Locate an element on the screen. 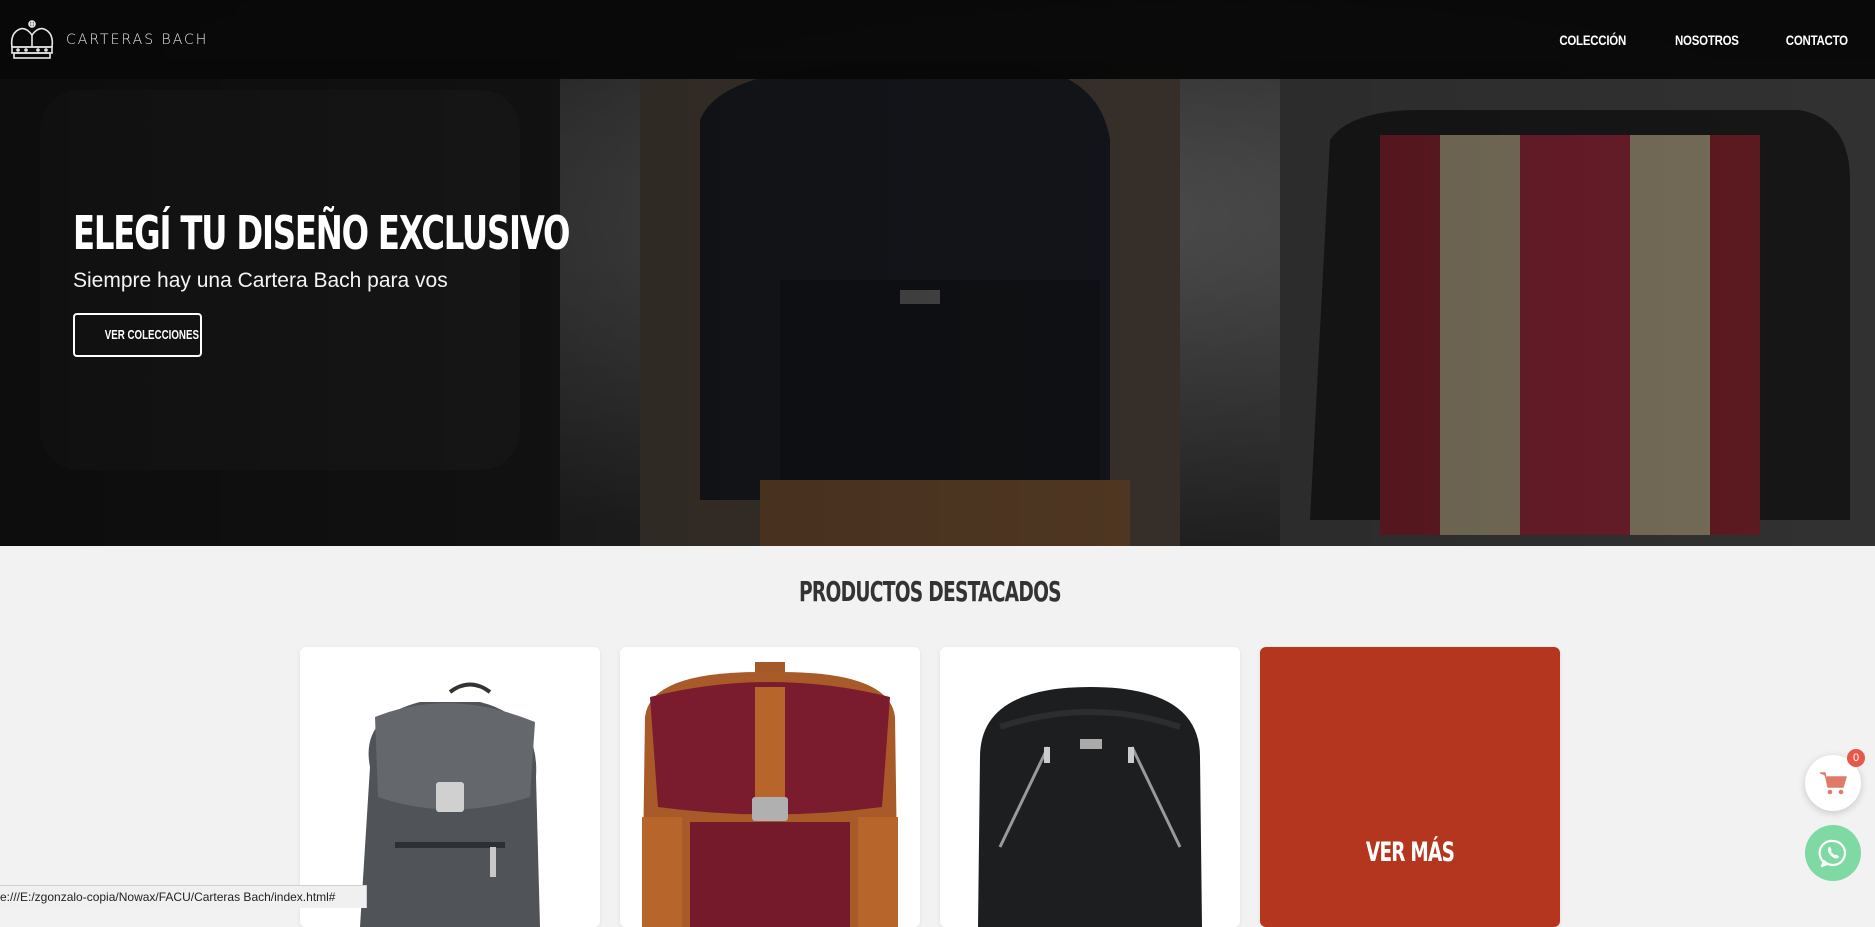  see-more-card: VER MÁS is located at coordinates (1410, 787).